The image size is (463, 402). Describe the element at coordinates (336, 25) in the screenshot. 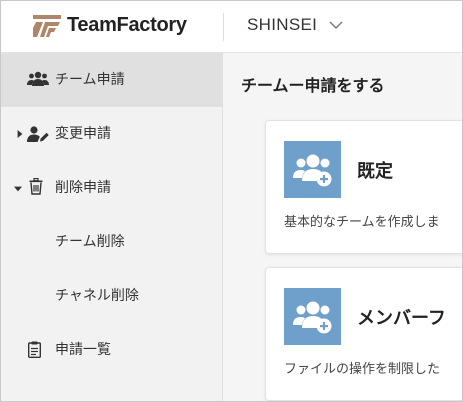

I see `chevron-down-icon` at that location.